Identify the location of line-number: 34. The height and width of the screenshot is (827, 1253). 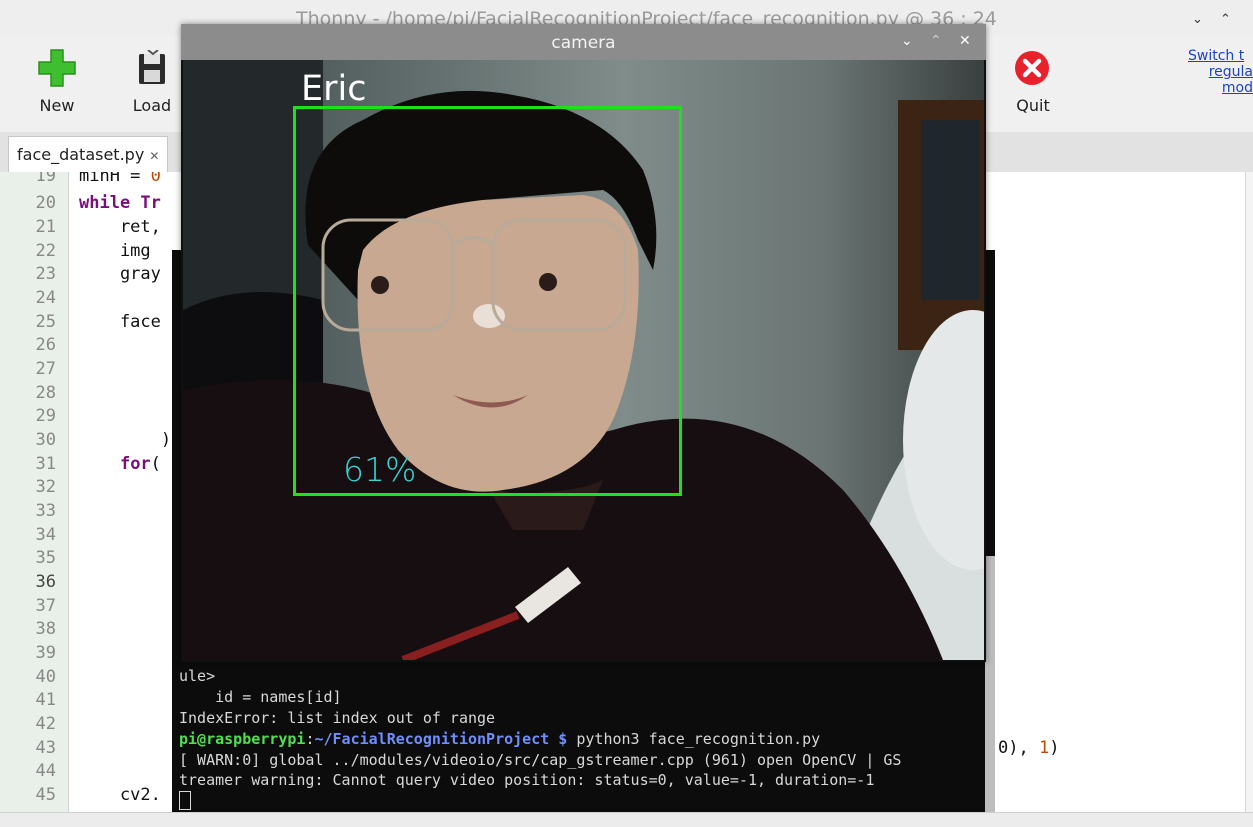
(45, 535).